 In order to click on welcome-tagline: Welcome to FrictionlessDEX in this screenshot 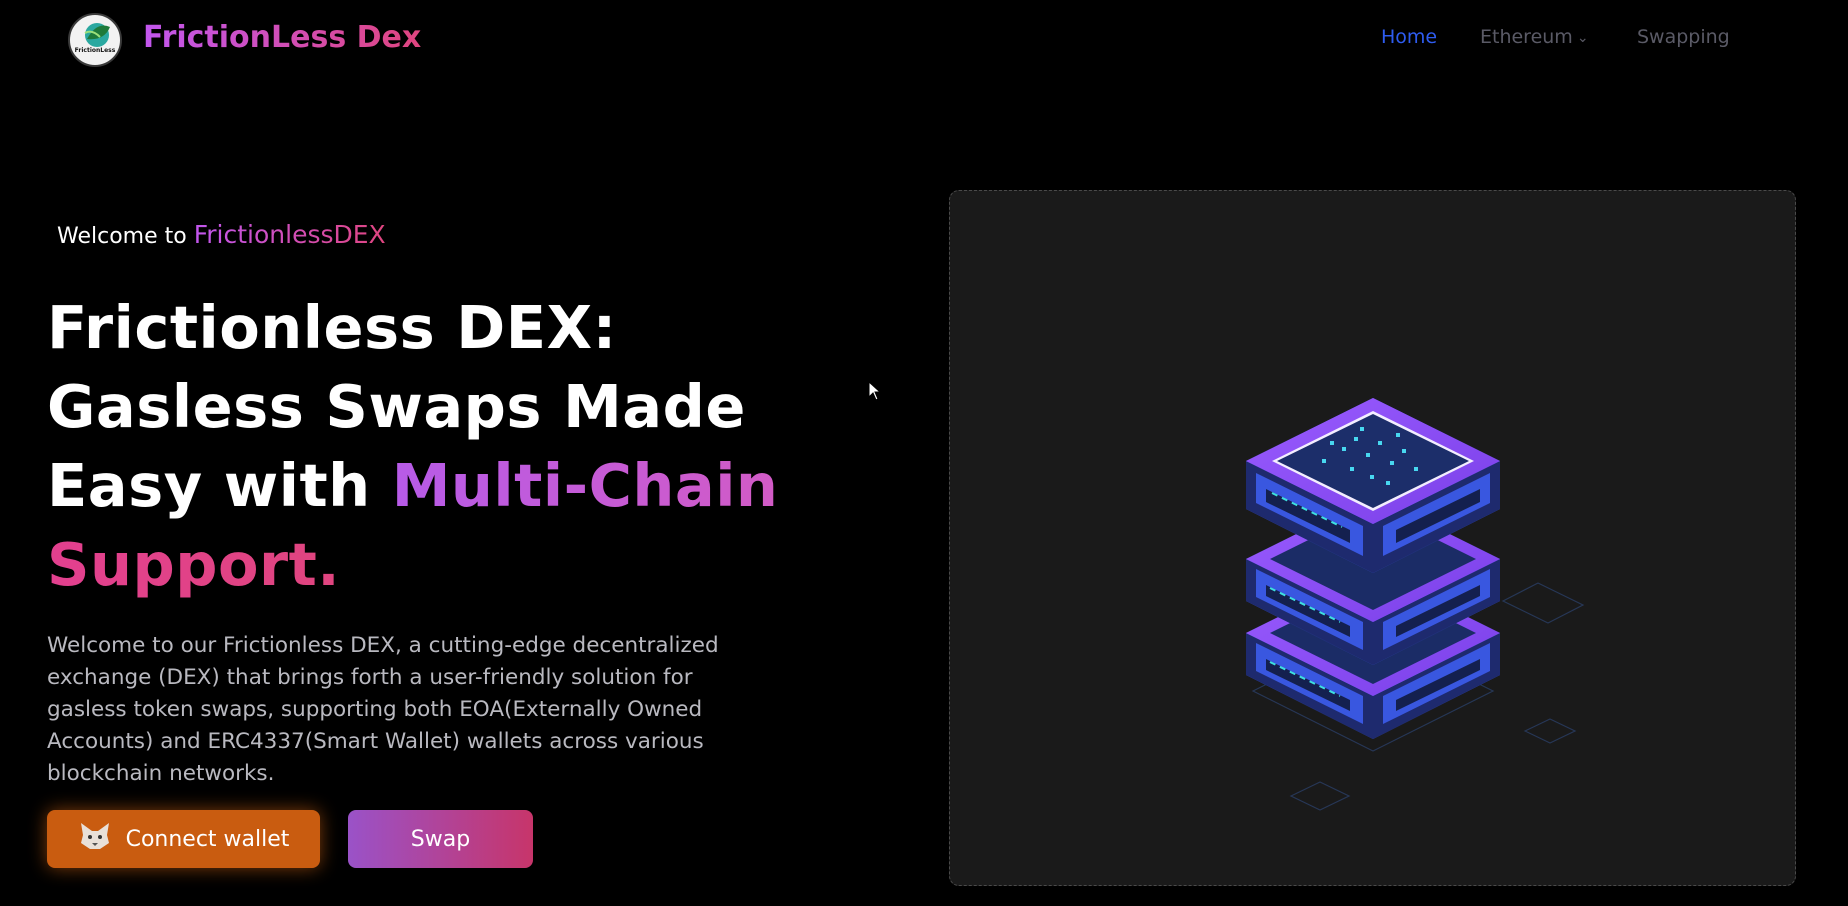, I will do `click(221, 234)`.